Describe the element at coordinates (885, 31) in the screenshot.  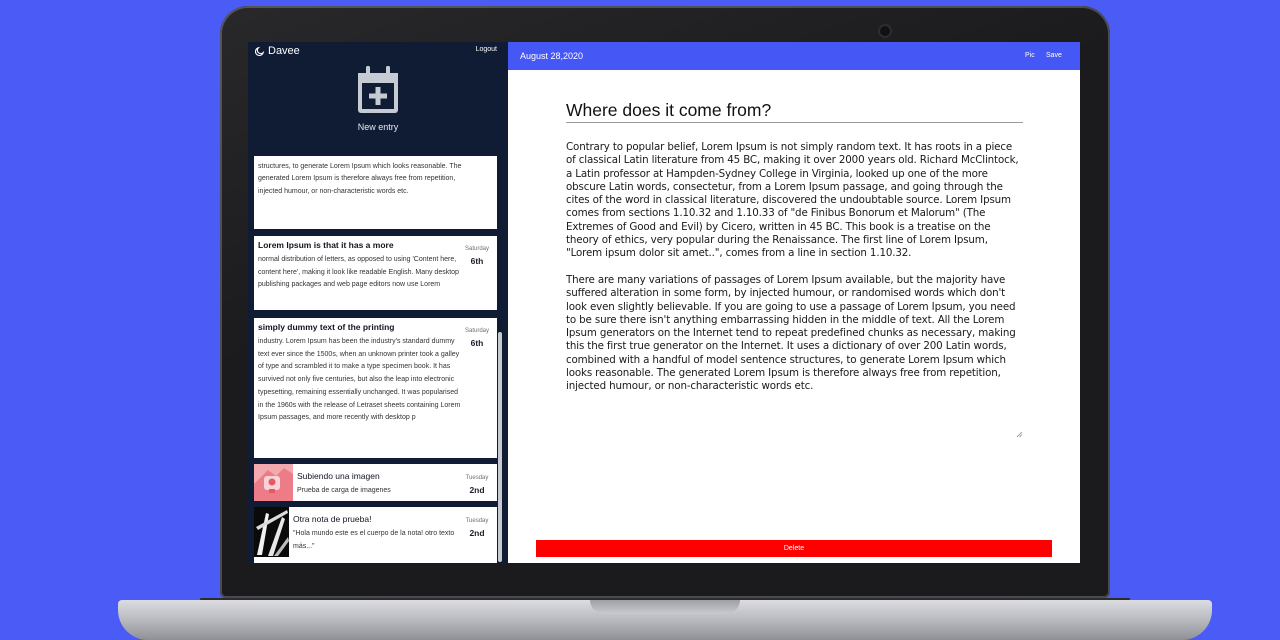
I see `webcam` at that location.